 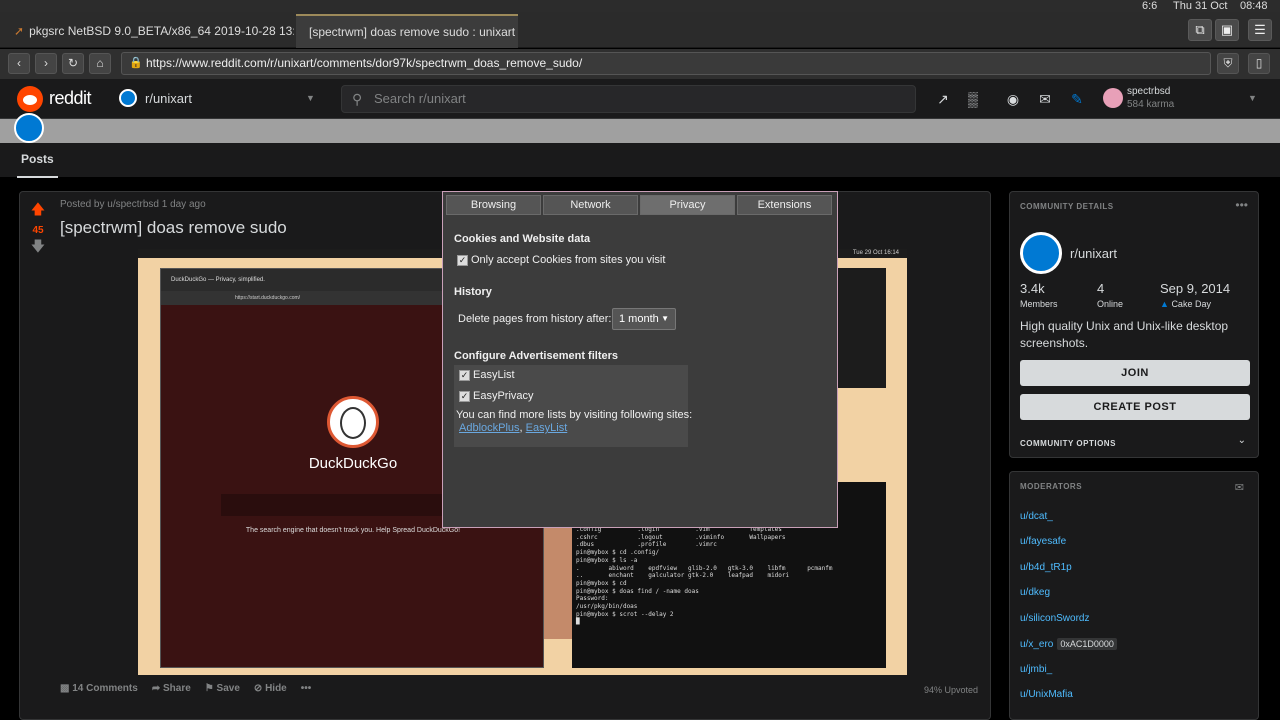 What do you see at coordinates (306, 688) in the screenshot?
I see `more-options-button: •••` at bounding box center [306, 688].